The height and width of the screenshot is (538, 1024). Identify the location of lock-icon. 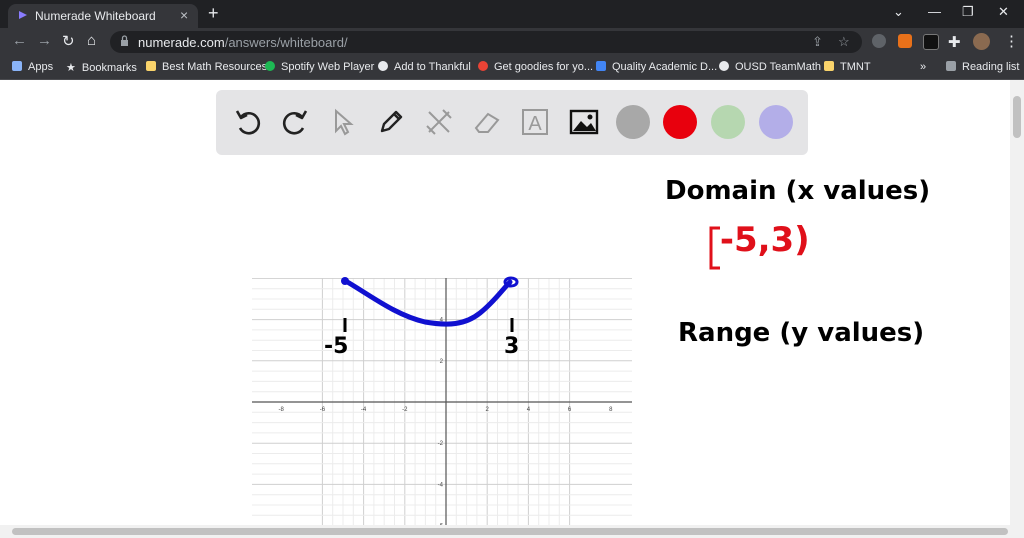
(124, 40).